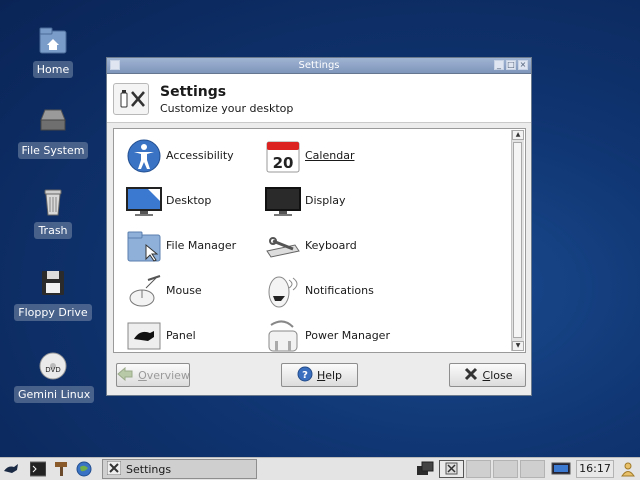  I want to click on back-arrow-icon, so click(125, 375).